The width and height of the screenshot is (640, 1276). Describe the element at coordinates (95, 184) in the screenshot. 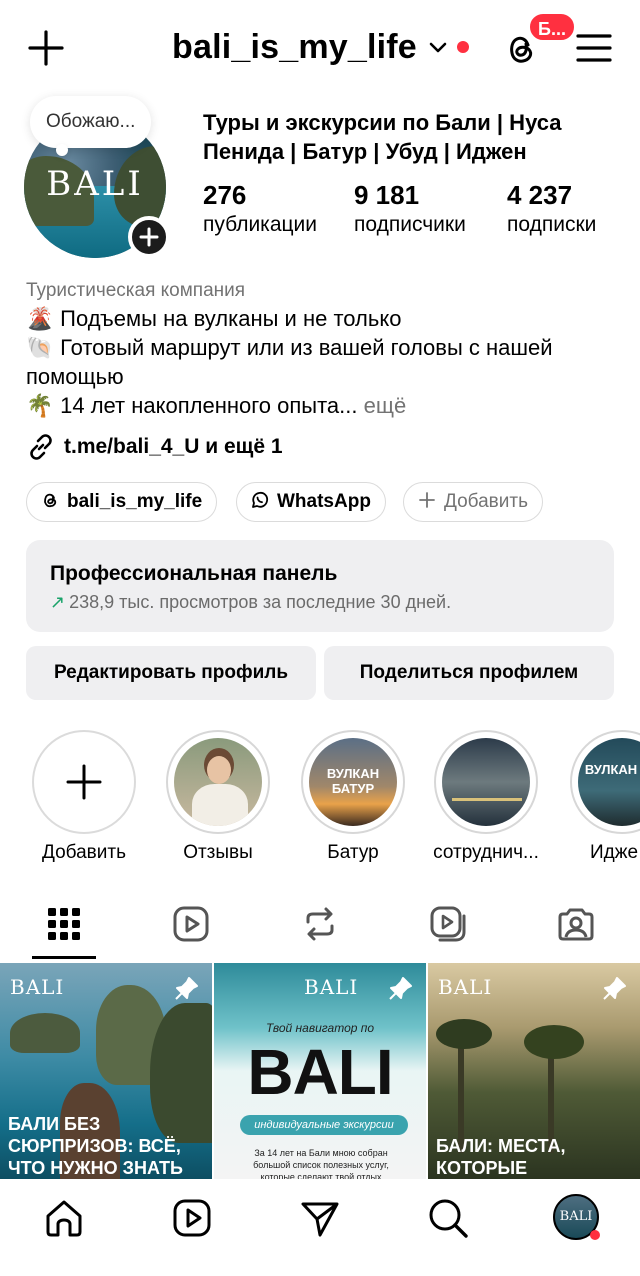

I see `avatar-logo-text: BALI` at that location.